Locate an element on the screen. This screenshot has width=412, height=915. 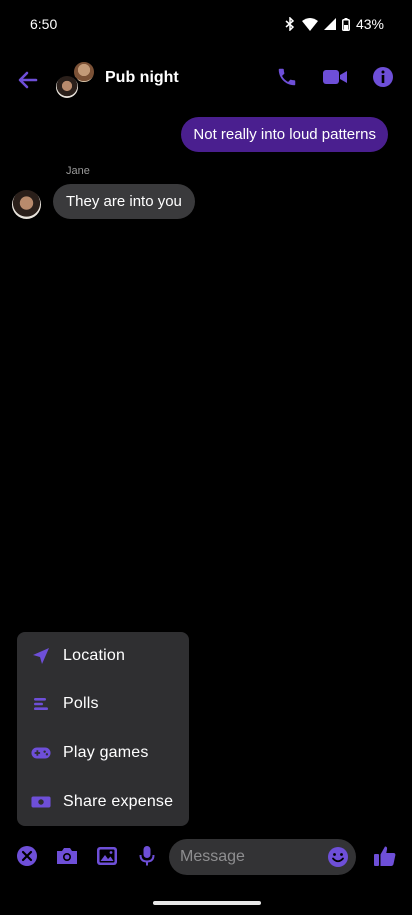
back-button is located at coordinates (28, 80).